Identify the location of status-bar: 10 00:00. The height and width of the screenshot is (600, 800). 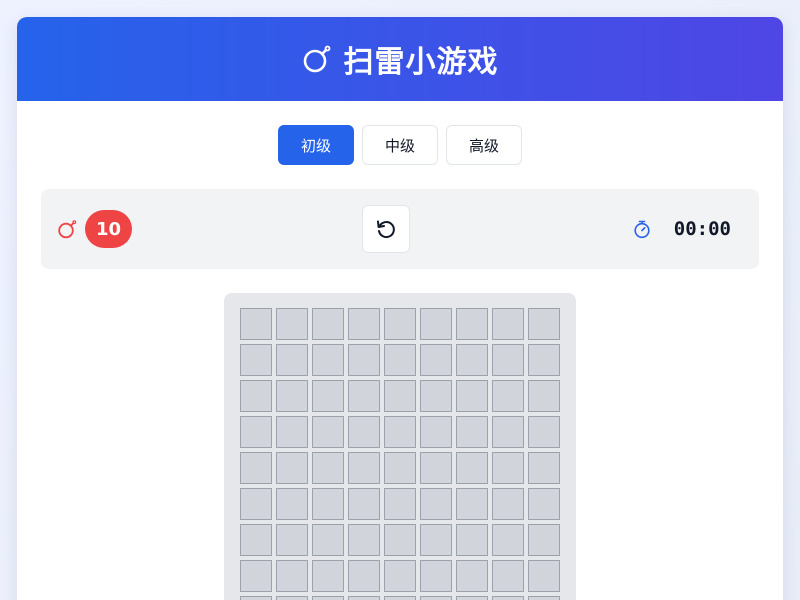
(400, 229).